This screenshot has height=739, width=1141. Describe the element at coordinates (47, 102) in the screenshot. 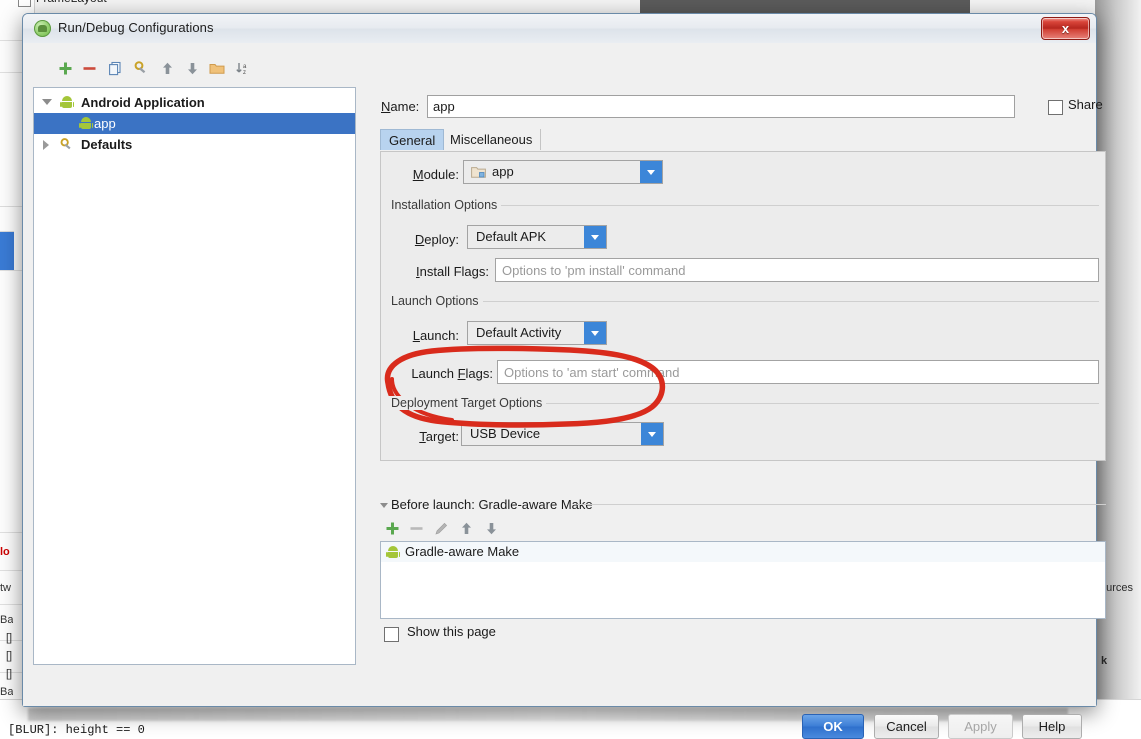

I see `expand-arrow-icon` at that location.